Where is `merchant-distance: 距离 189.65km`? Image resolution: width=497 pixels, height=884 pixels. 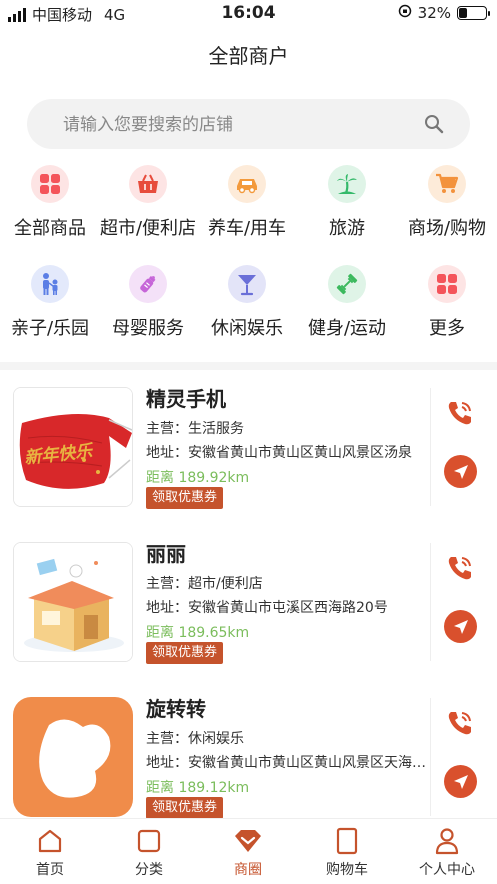 merchant-distance: 距离 189.65km is located at coordinates (198, 633).